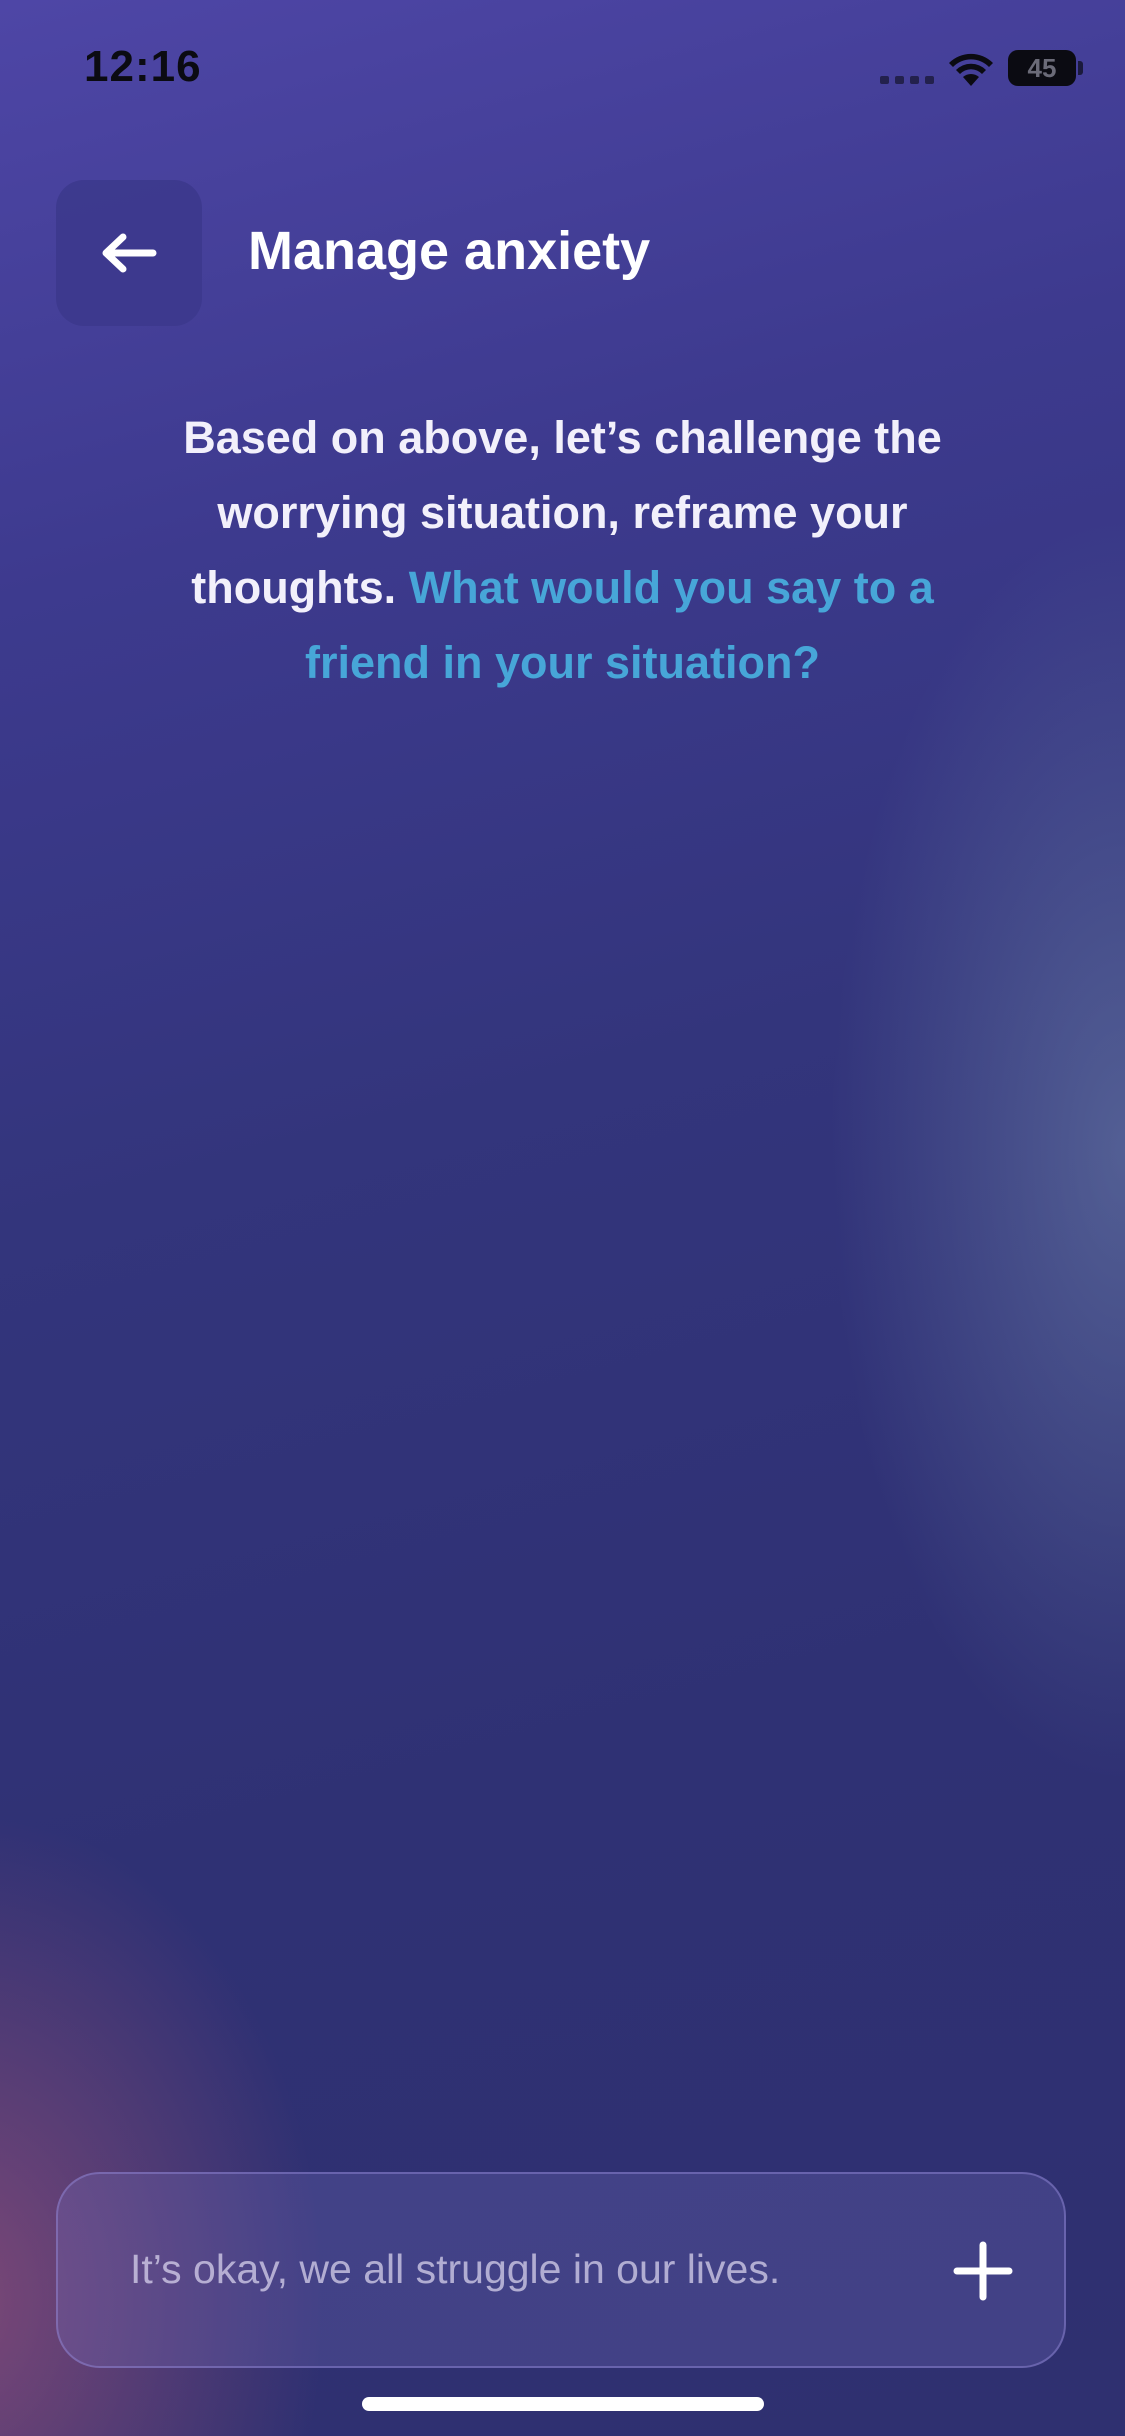 This screenshot has width=1125, height=2436. I want to click on cellular-signal-icon, so click(907, 80).